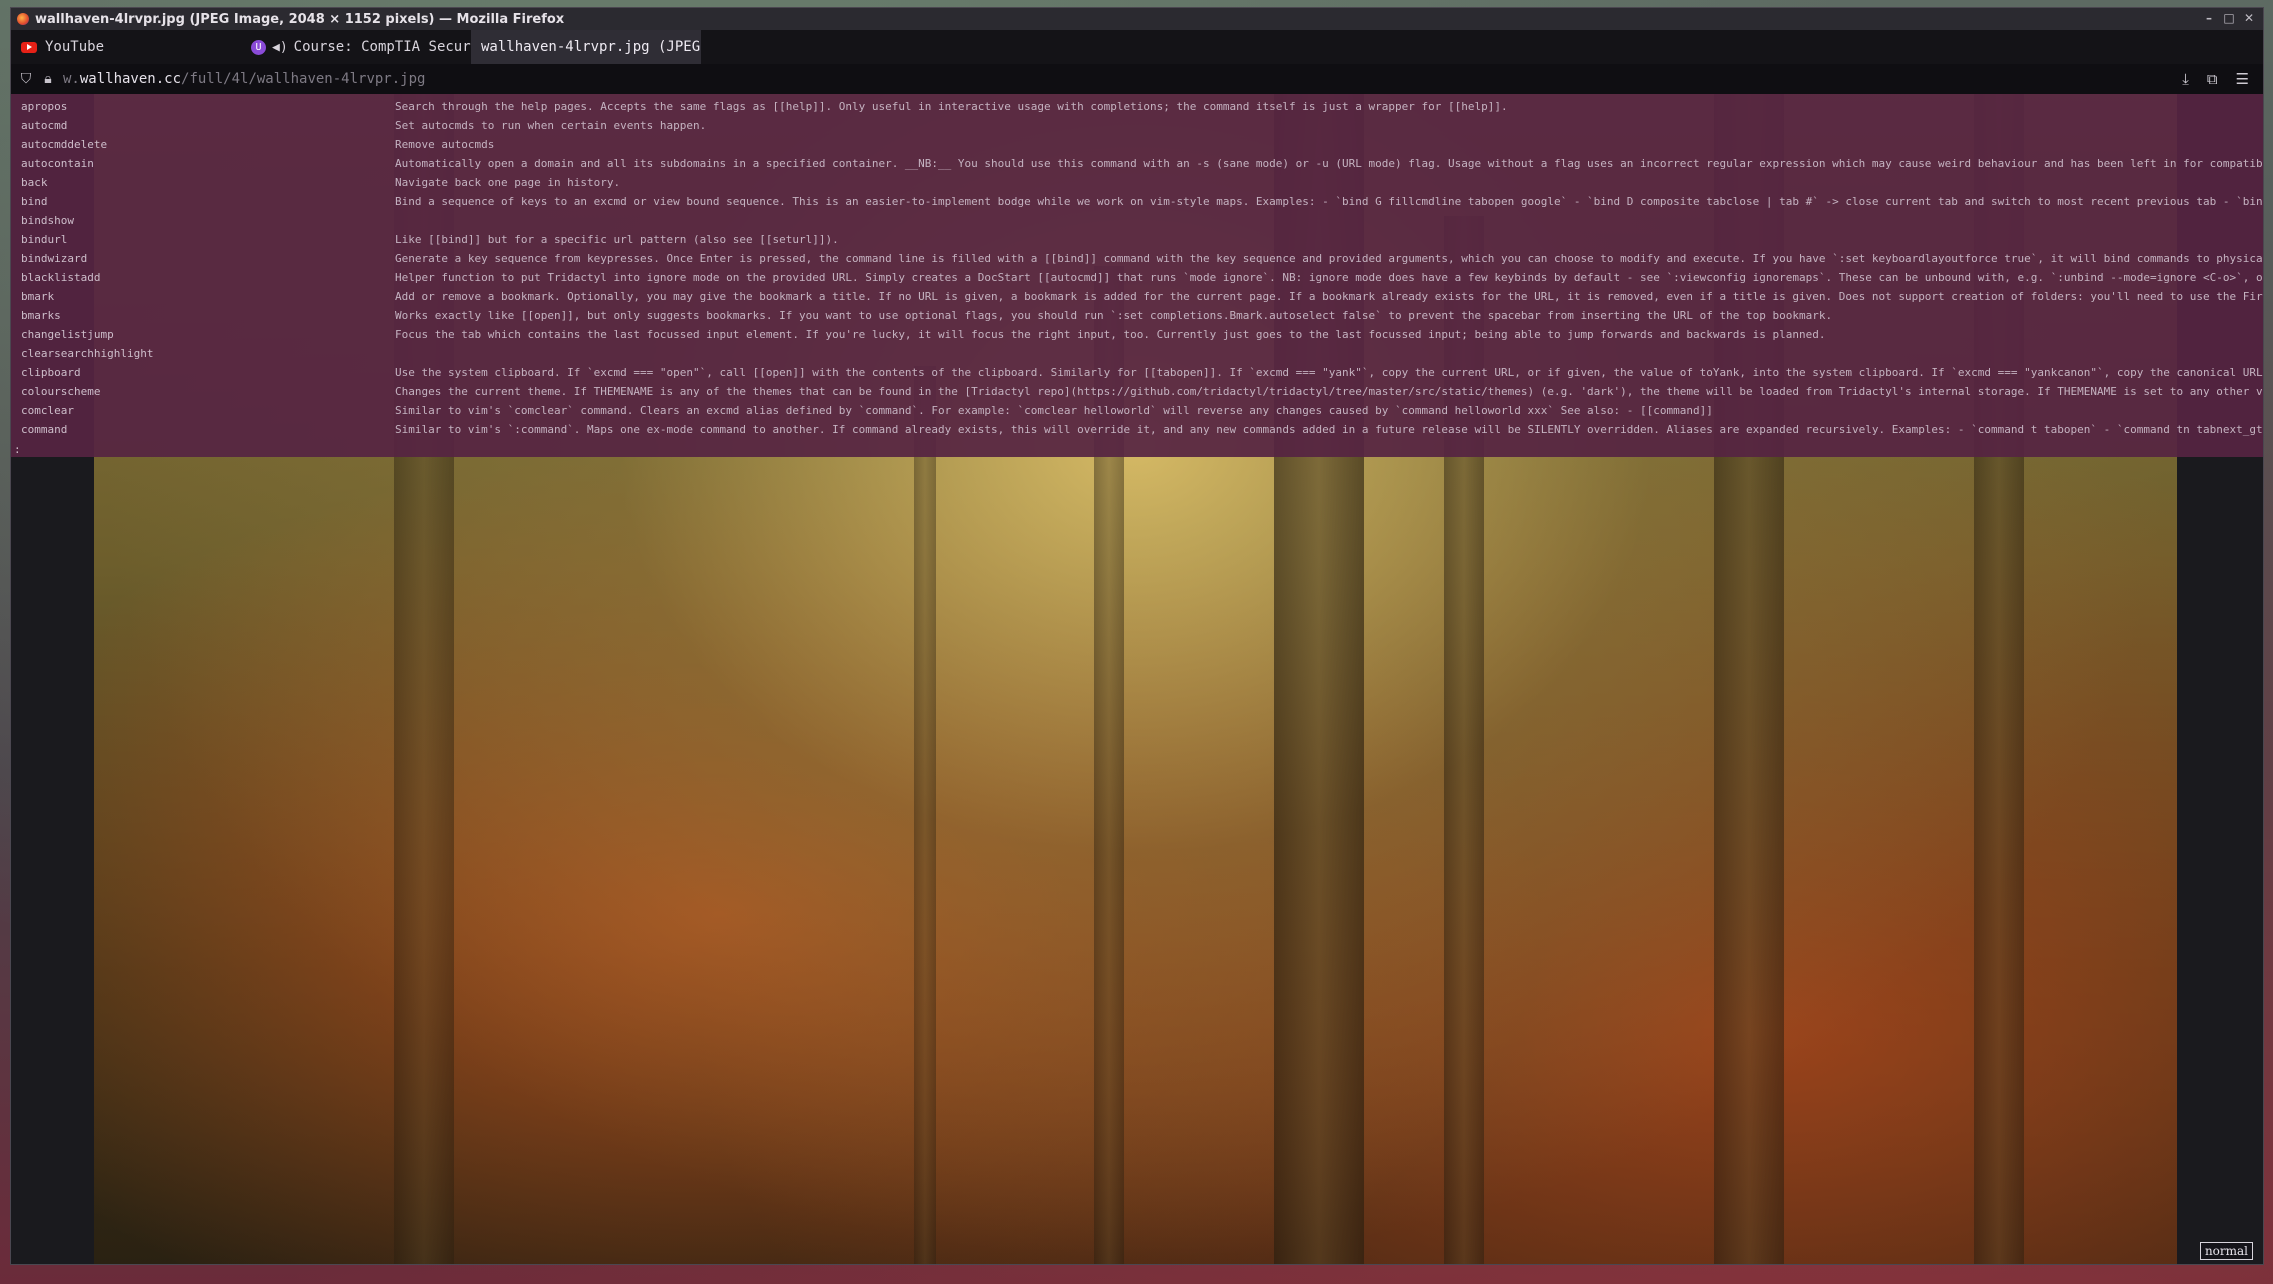  What do you see at coordinates (1137, 147) in the screenshot?
I see `completion-row: autocmddelete Remove autocmds` at bounding box center [1137, 147].